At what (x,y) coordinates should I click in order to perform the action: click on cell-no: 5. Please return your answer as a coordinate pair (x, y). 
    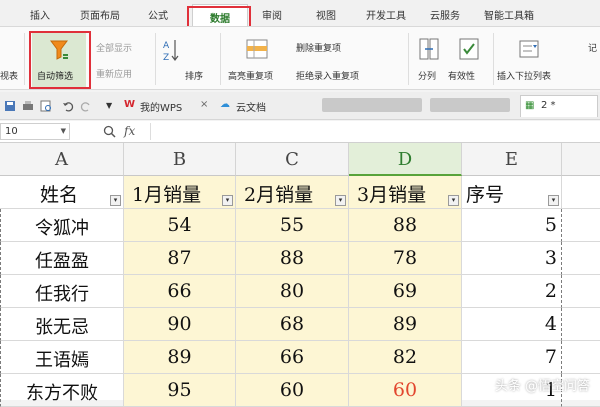
    Looking at the image, I should click on (512, 225).